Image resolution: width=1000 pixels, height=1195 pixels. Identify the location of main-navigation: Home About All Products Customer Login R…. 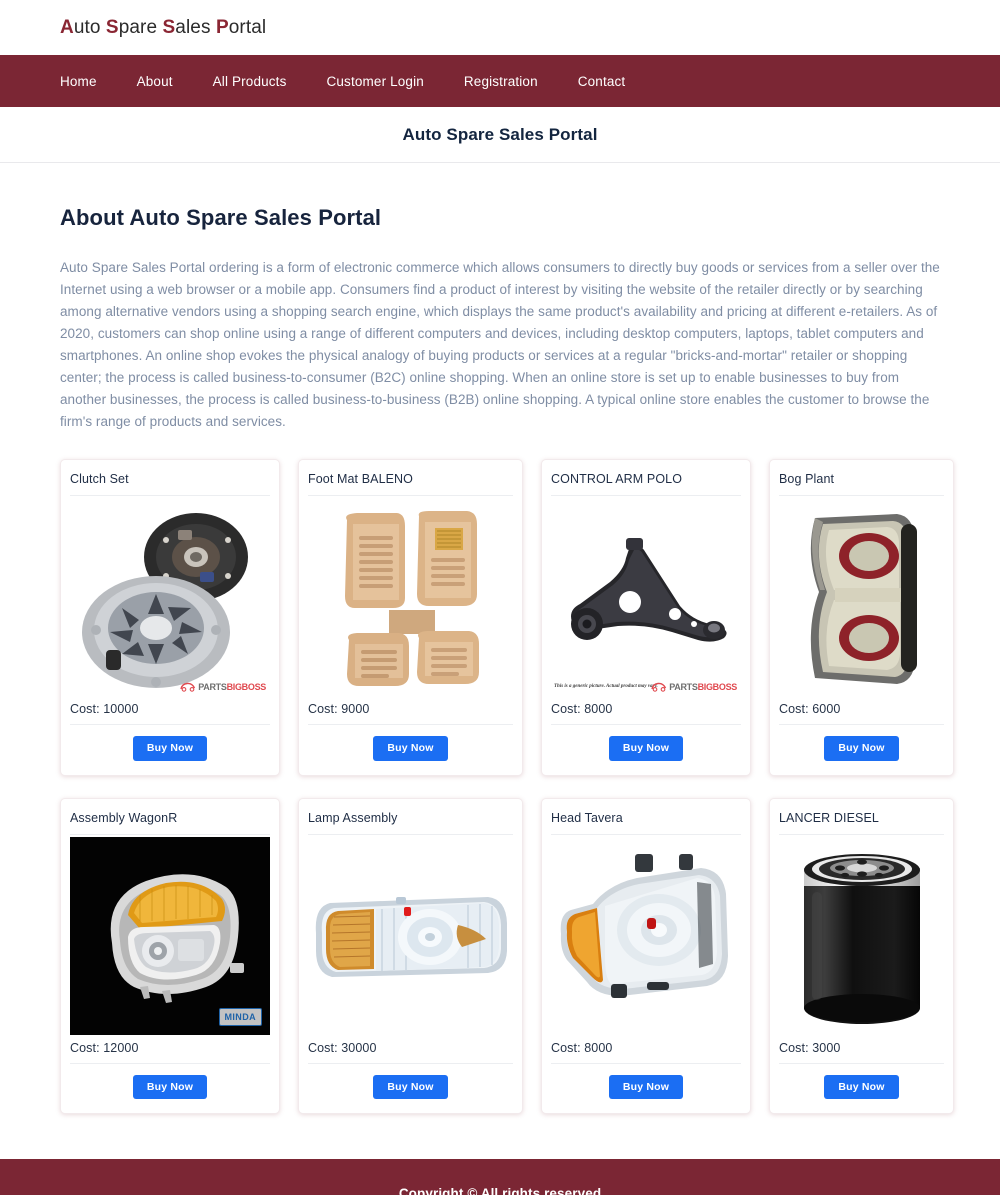
(500, 81).